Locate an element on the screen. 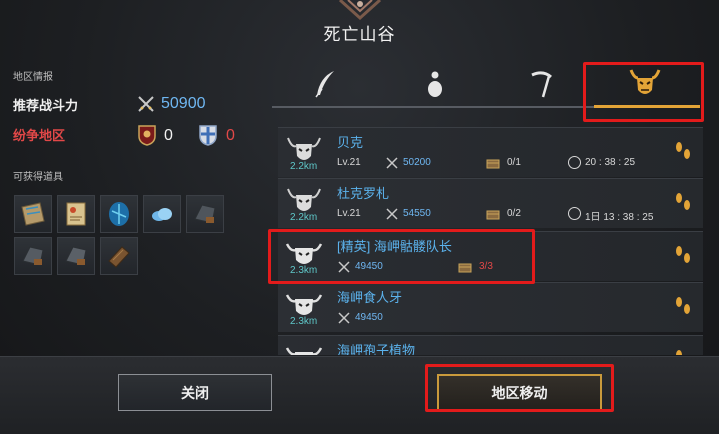 The width and height of the screenshot is (719, 434). distance-label: 2.3km is located at coordinates (304, 321).